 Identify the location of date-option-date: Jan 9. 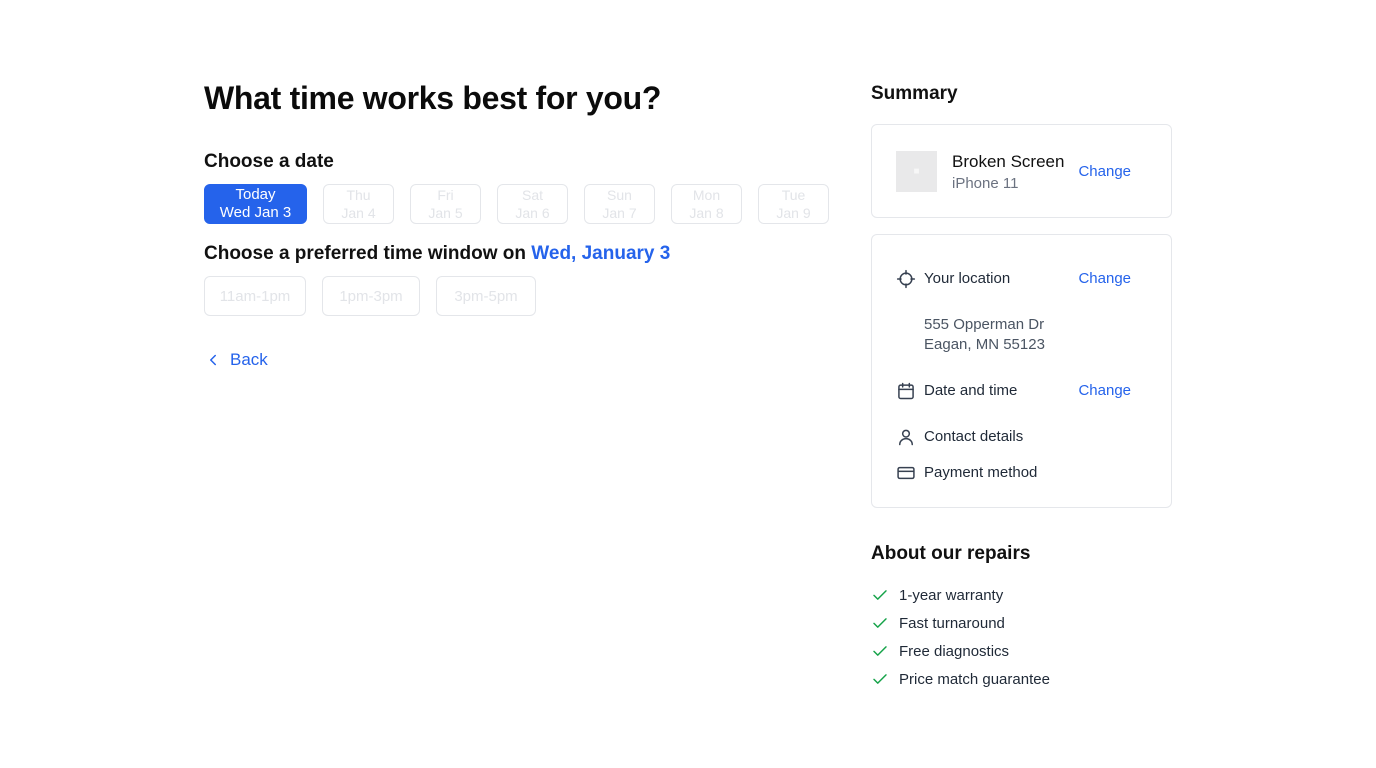
(793, 213).